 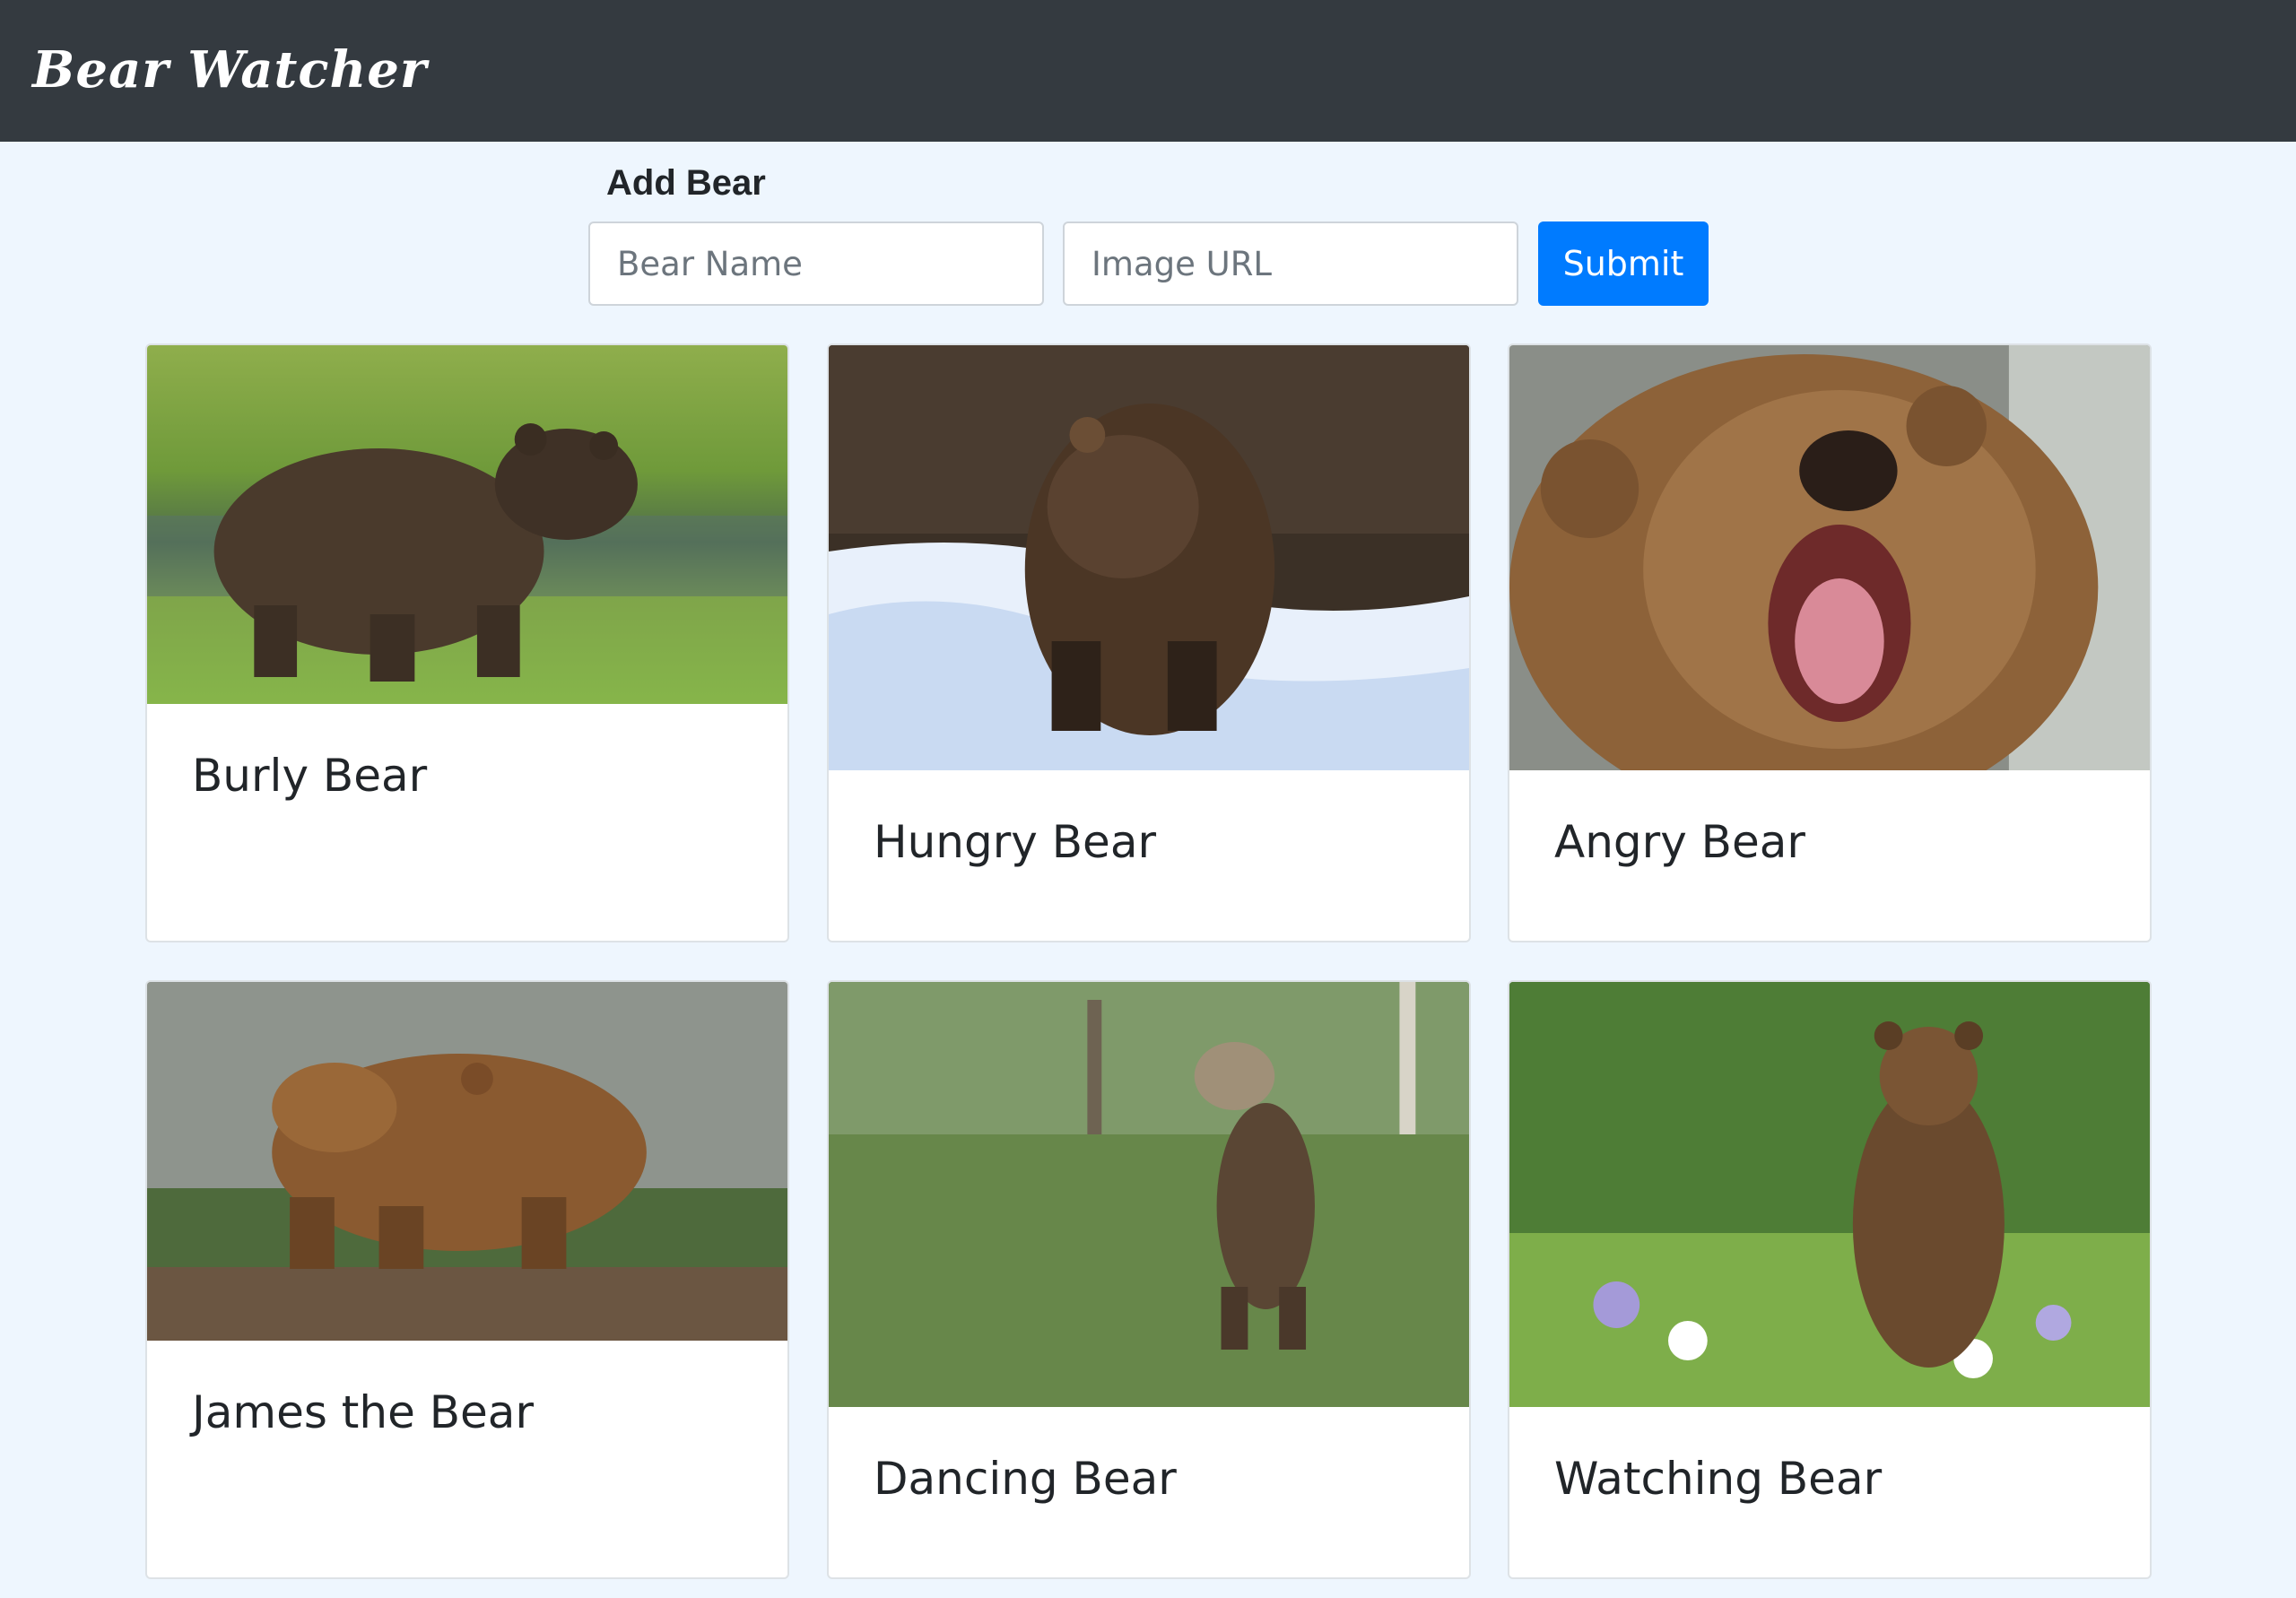 I want to click on form-title: Add Bear, so click(x=686, y=183).